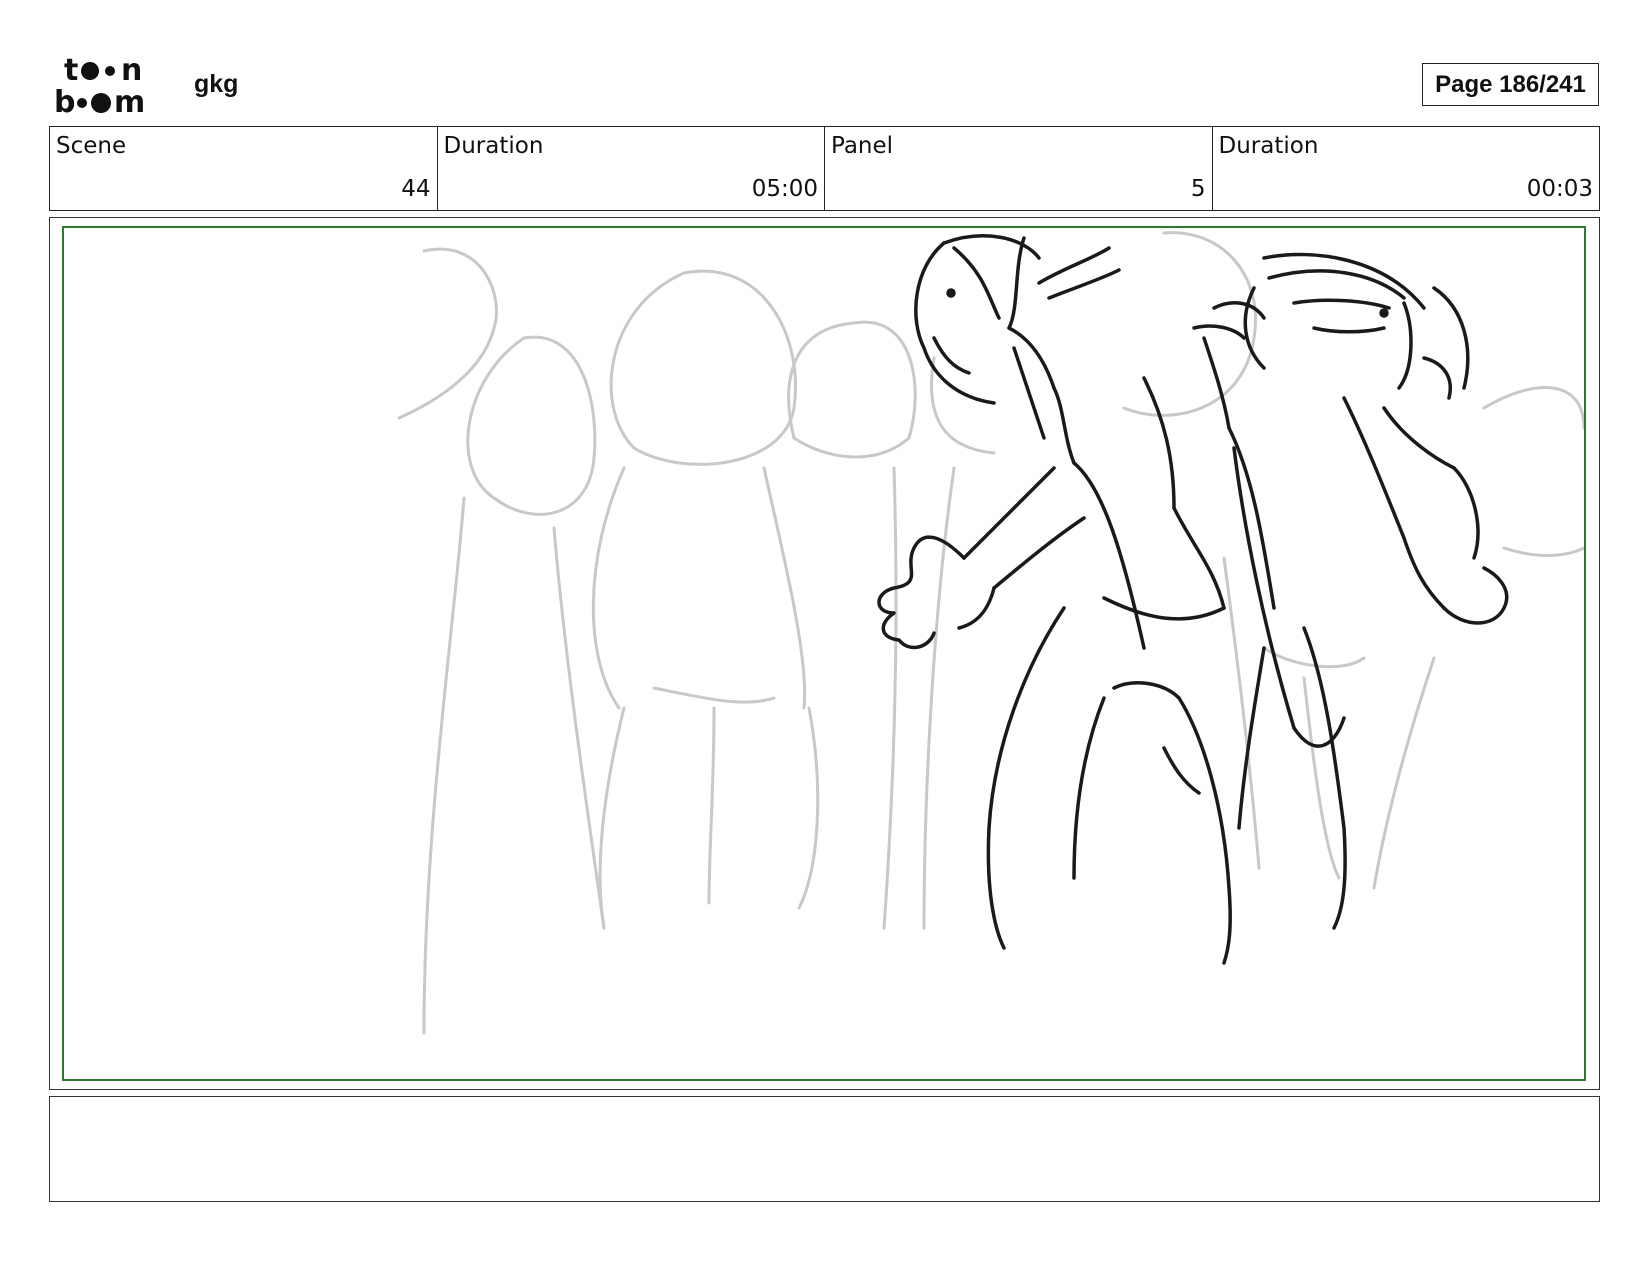 The width and height of the screenshot is (1650, 1275). What do you see at coordinates (862, 146) in the screenshot?
I see `panel-label: Panel` at bounding box center [862, 146].